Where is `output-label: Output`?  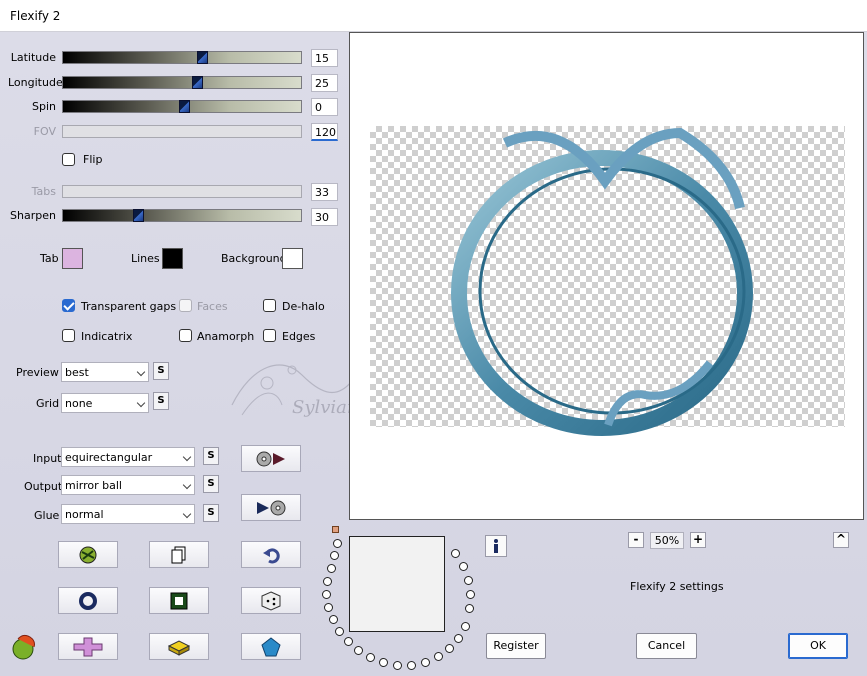 output-label: Output is located at coordinates (43, 486).